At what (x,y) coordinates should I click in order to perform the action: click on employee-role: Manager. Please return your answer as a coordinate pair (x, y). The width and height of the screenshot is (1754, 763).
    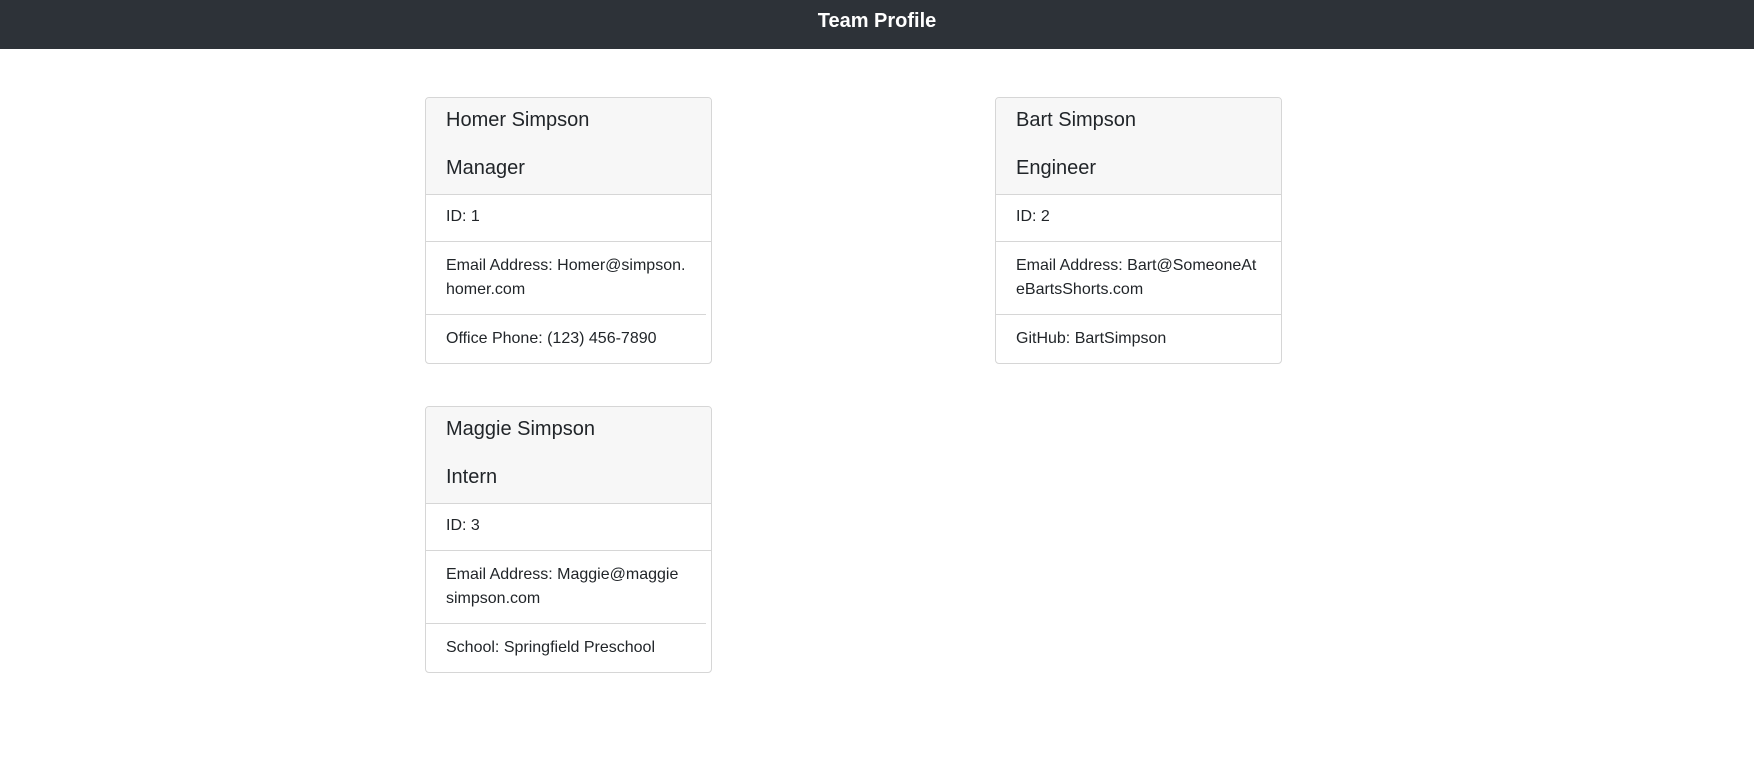
    Looking at the image, I should click on (485, 168).